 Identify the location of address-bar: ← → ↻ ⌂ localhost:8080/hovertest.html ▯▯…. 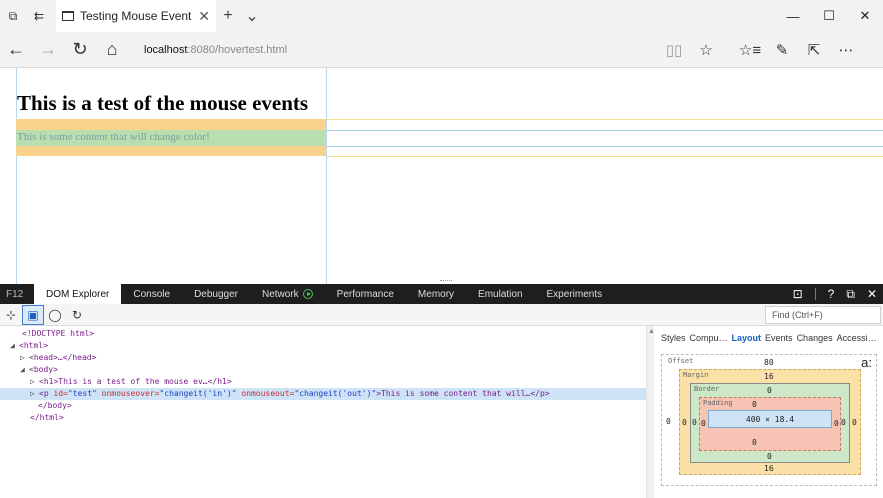
(441, 50).